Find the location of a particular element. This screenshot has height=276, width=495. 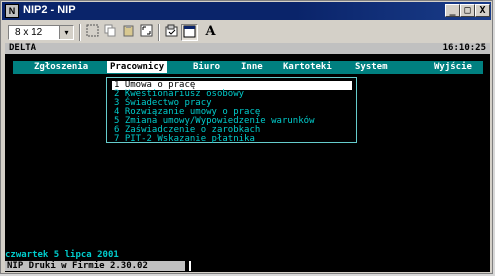

chevron-down-icon: ▾ is located at coordinates (66, 32).